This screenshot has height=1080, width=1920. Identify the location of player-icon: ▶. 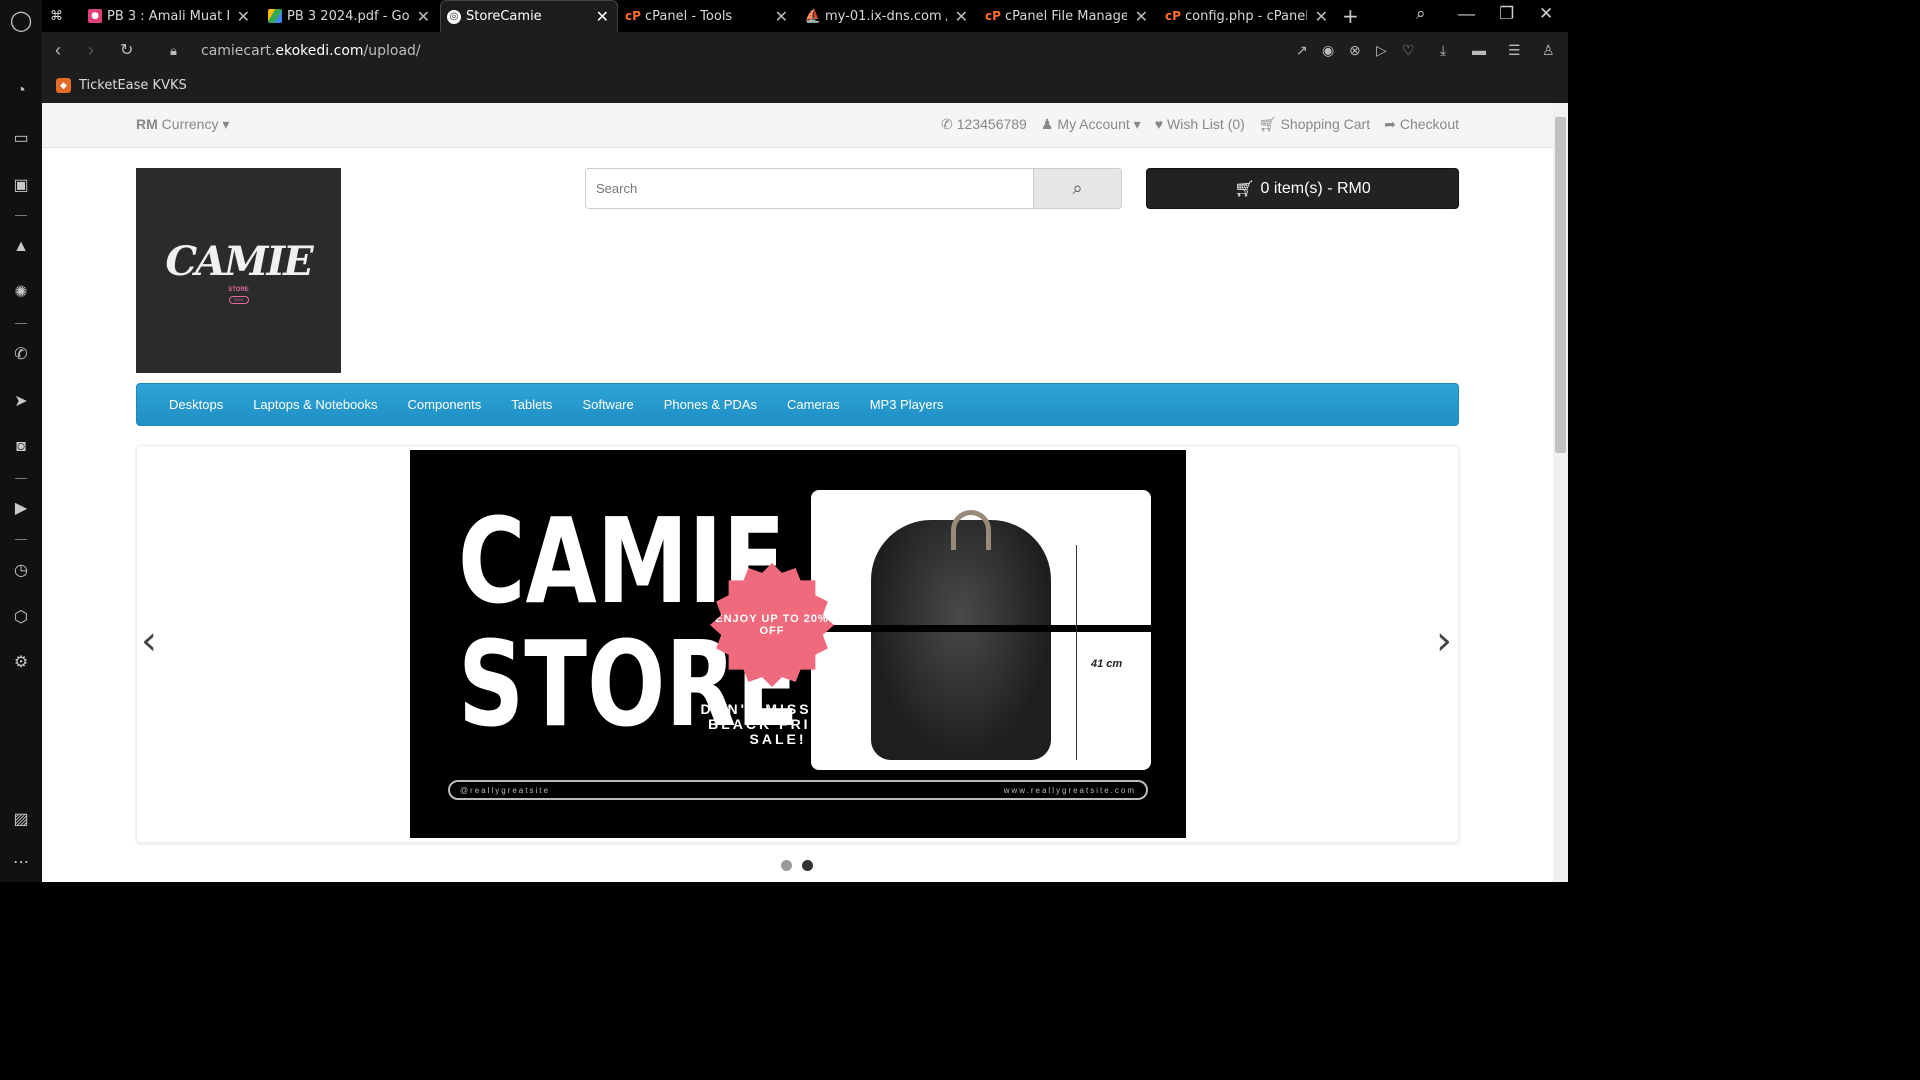
(21, 508).